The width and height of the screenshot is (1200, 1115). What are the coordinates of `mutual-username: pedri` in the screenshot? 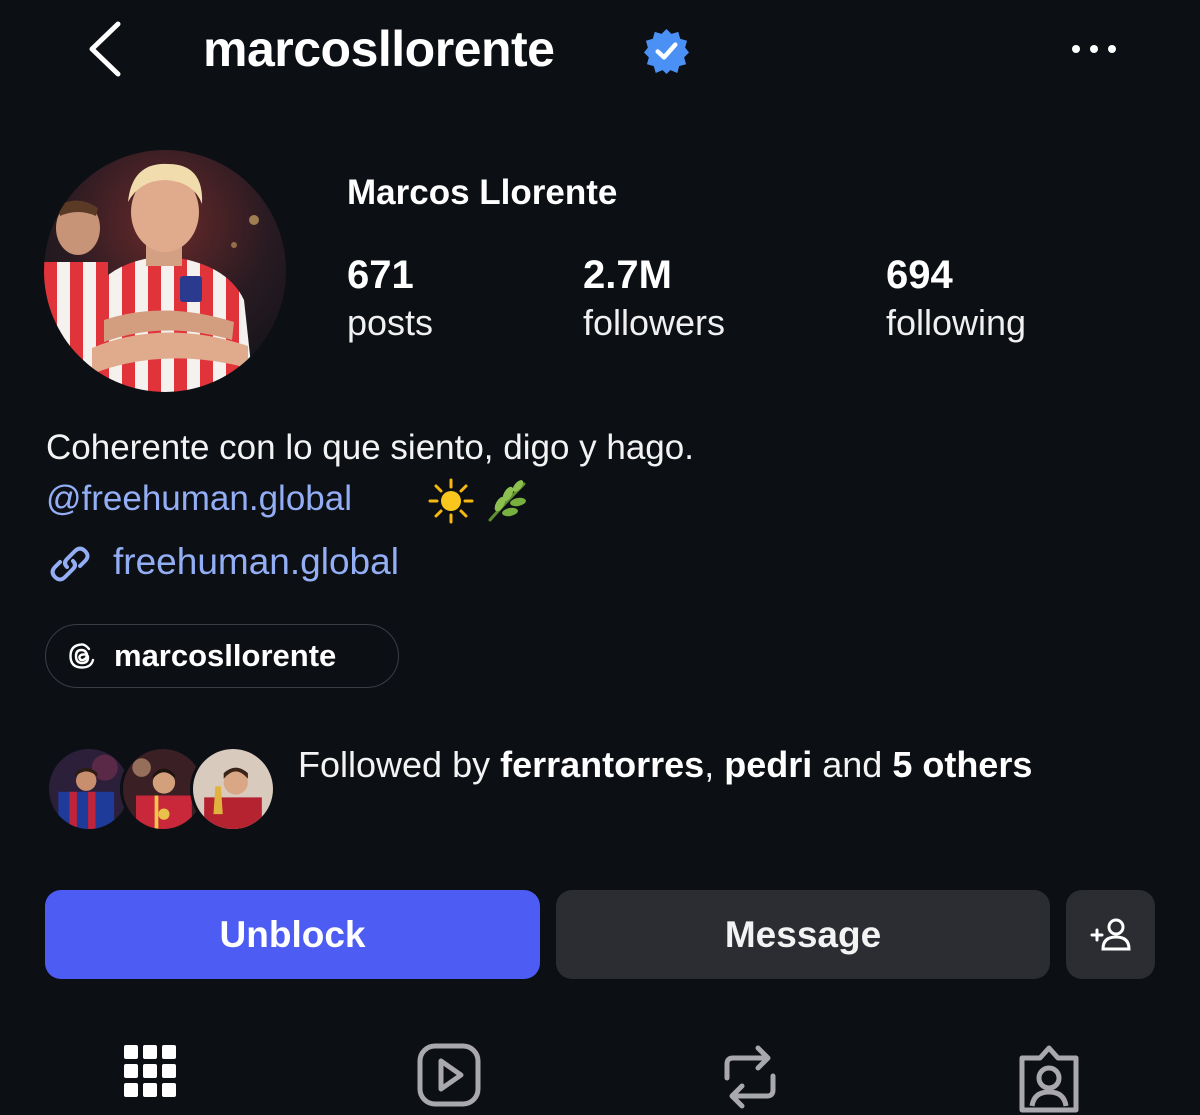 It's located at (768, 764).